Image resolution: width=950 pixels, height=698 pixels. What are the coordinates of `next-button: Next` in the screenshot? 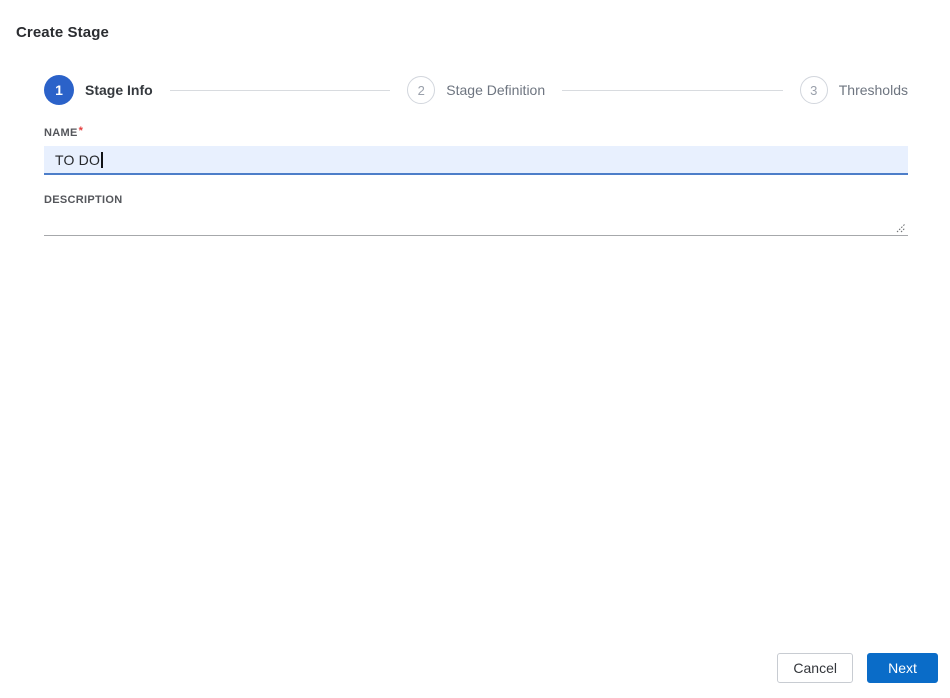 It's located at (902, 668).